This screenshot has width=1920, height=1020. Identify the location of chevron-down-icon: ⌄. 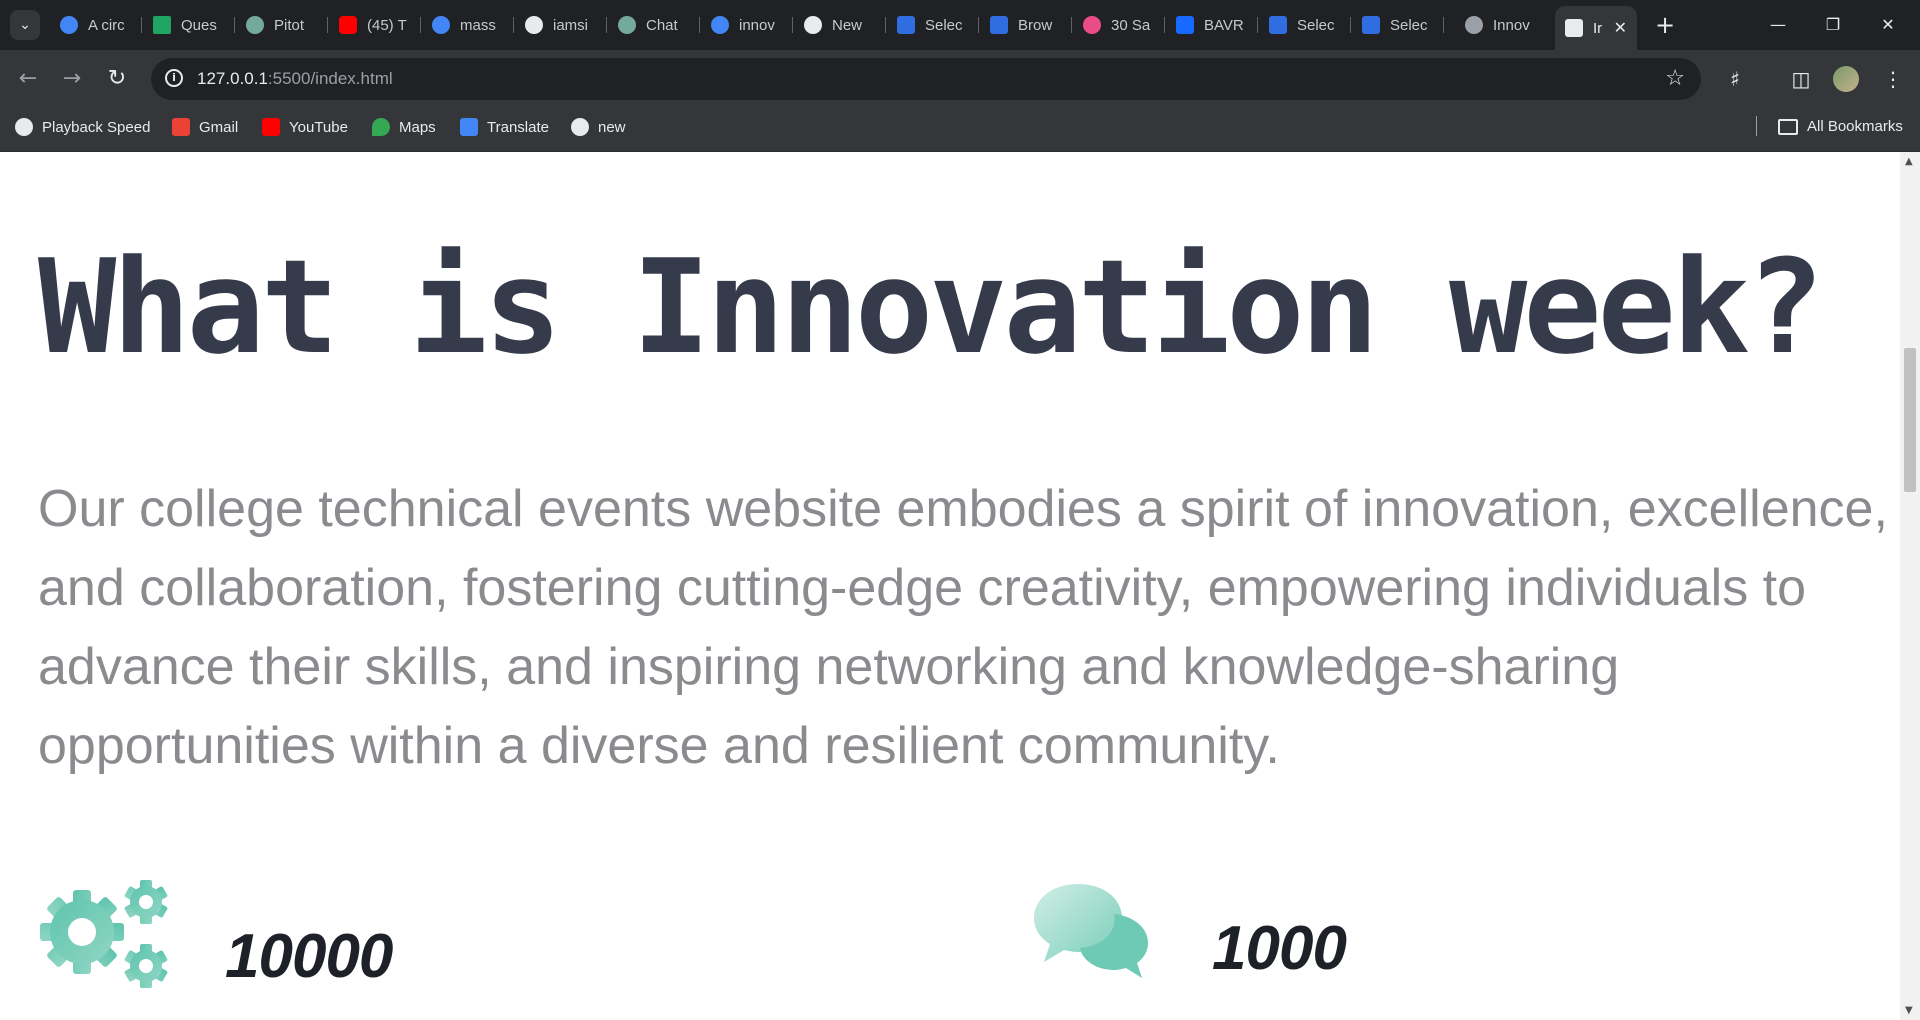
(25, 25).